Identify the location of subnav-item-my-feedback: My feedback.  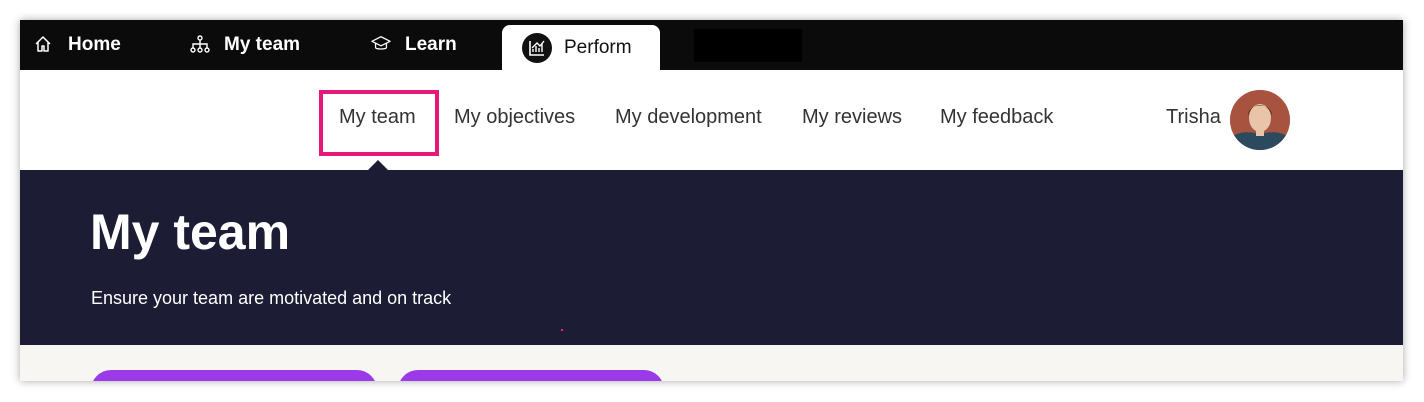
(996, 117).